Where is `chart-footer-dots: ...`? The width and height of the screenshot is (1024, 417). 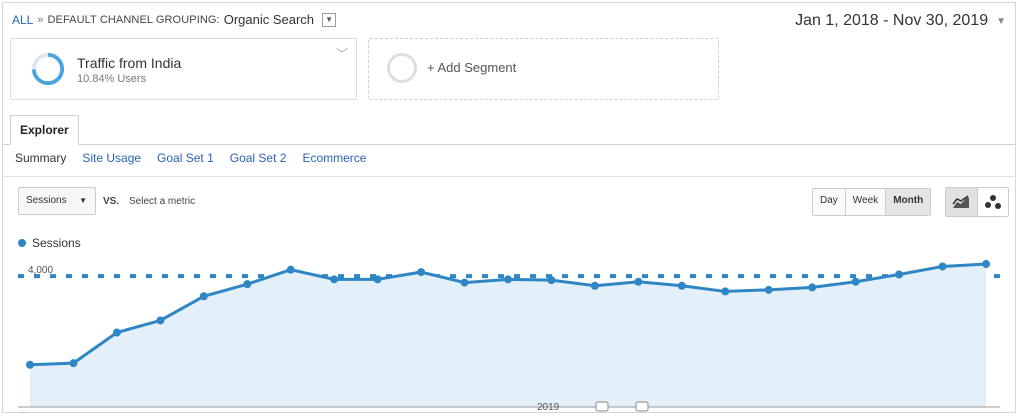 chart-footer-dots: ... is located at coordinates (23, 410).